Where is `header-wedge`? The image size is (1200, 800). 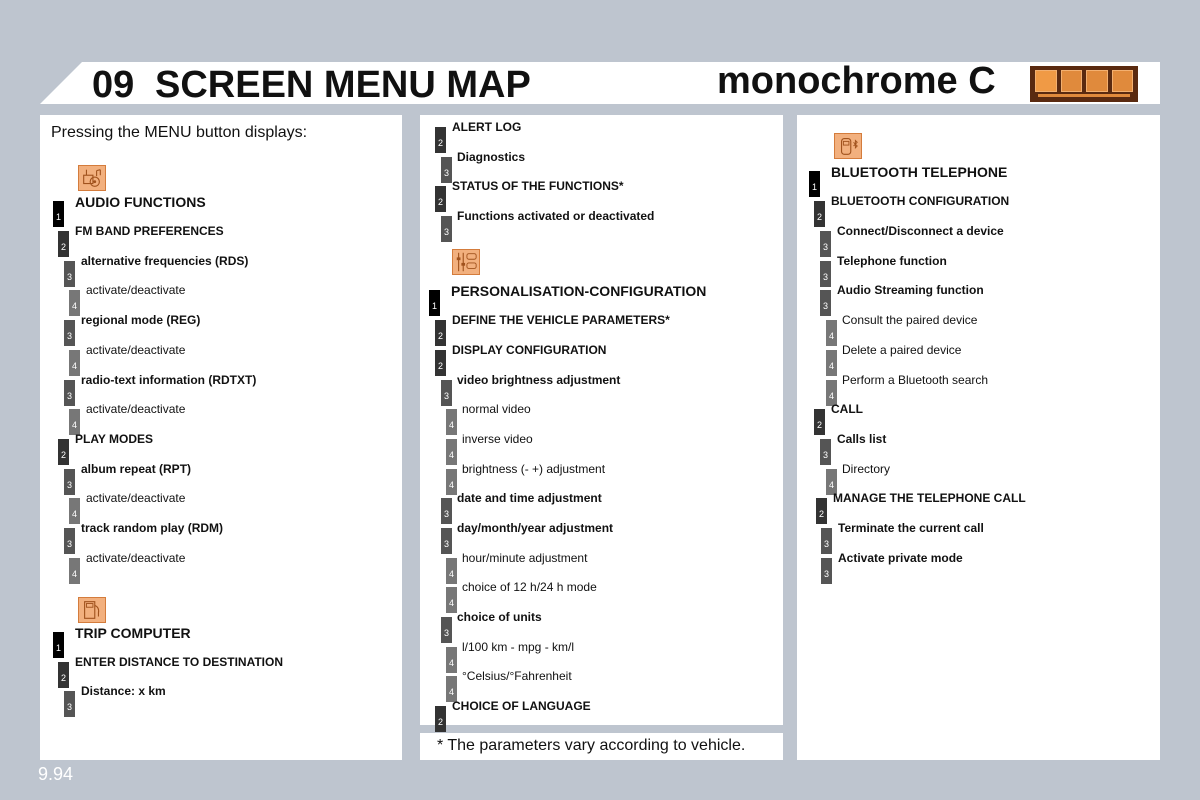 header-wedge is located at coordinates (61, 83).